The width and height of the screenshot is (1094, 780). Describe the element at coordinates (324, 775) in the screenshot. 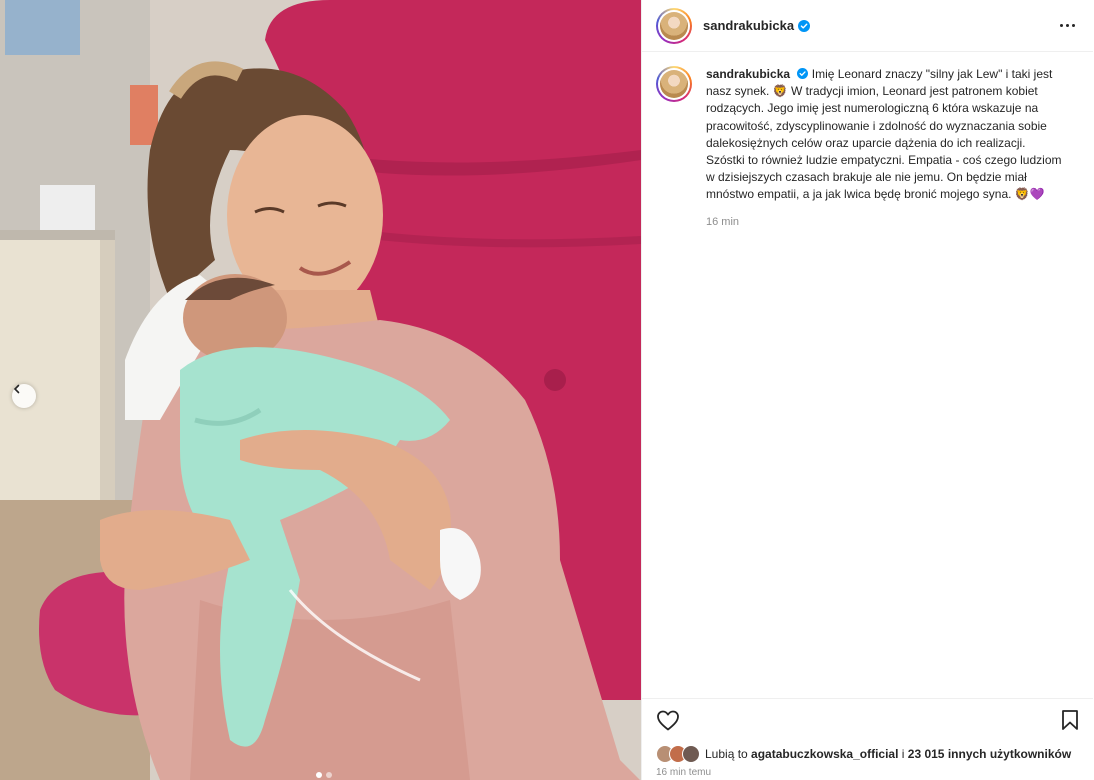

I see `carousel-indicator` at that location.